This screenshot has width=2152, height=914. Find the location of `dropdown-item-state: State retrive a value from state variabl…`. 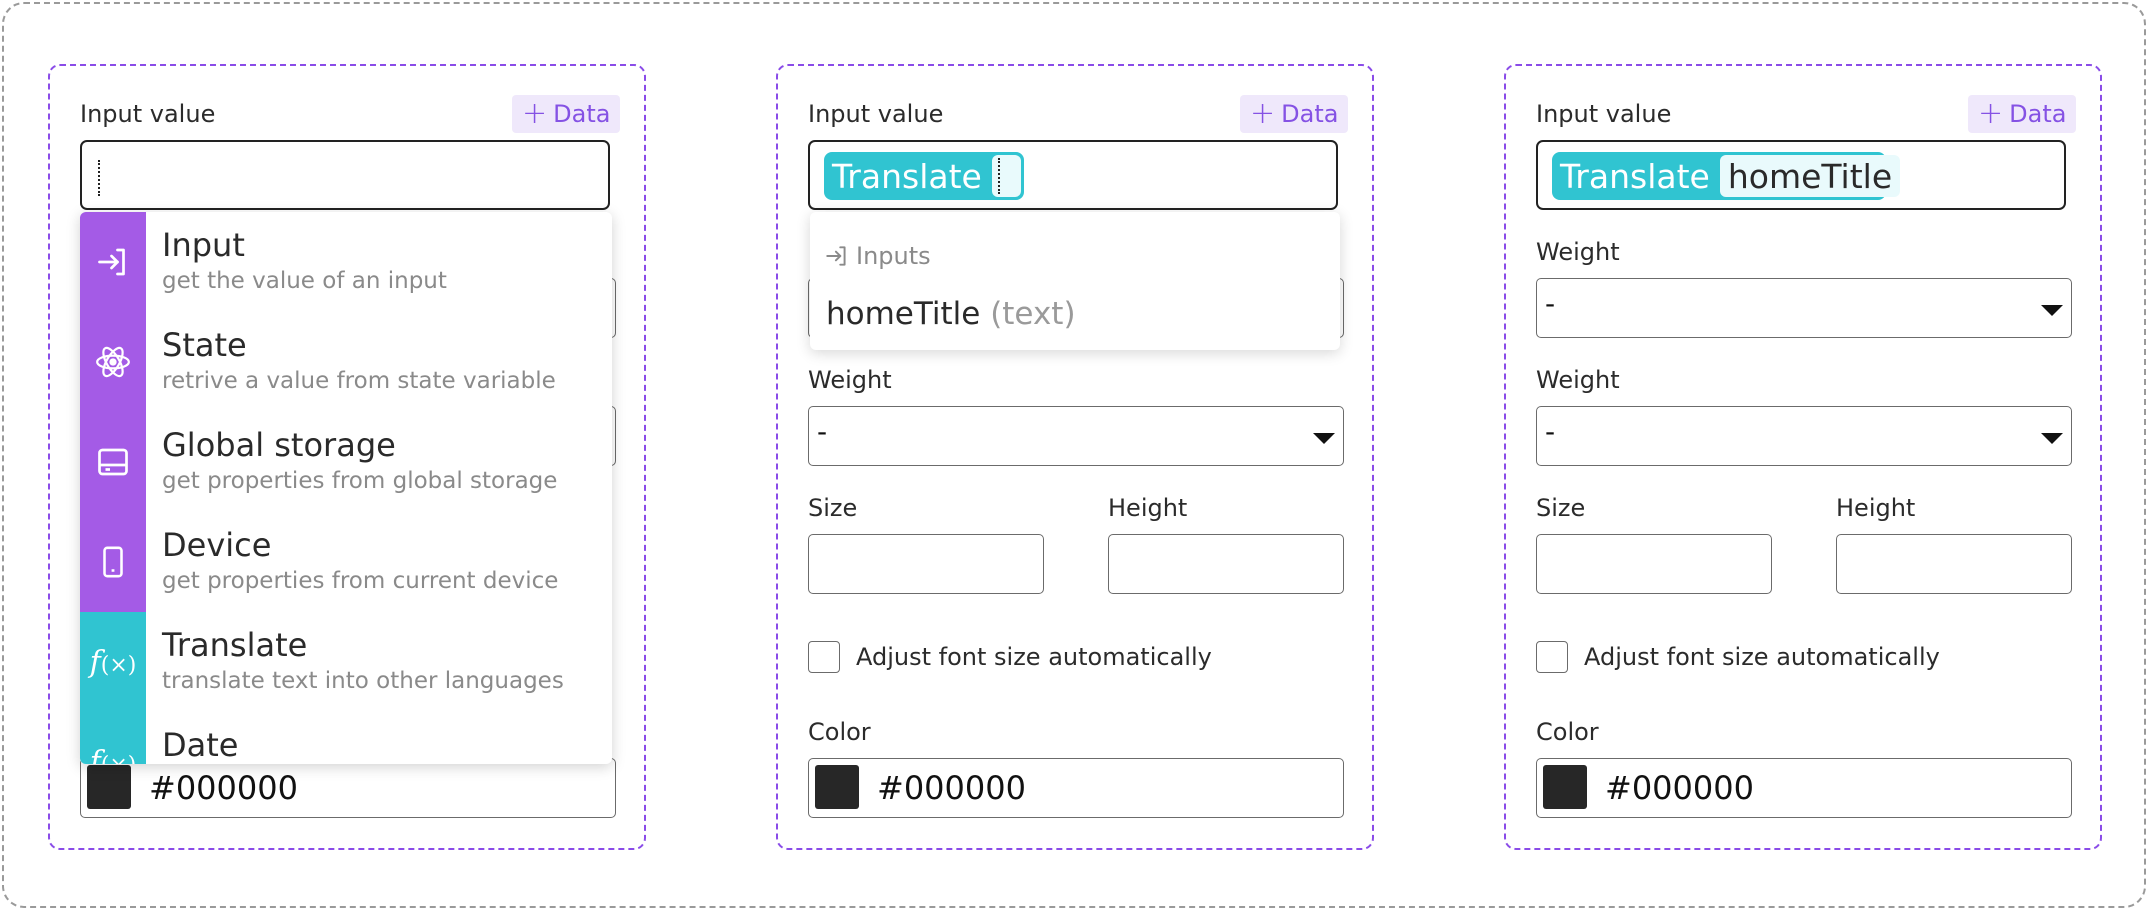

dropdown-item-state: State retrive a value from state variabl… is located at coordinates (346, 362).